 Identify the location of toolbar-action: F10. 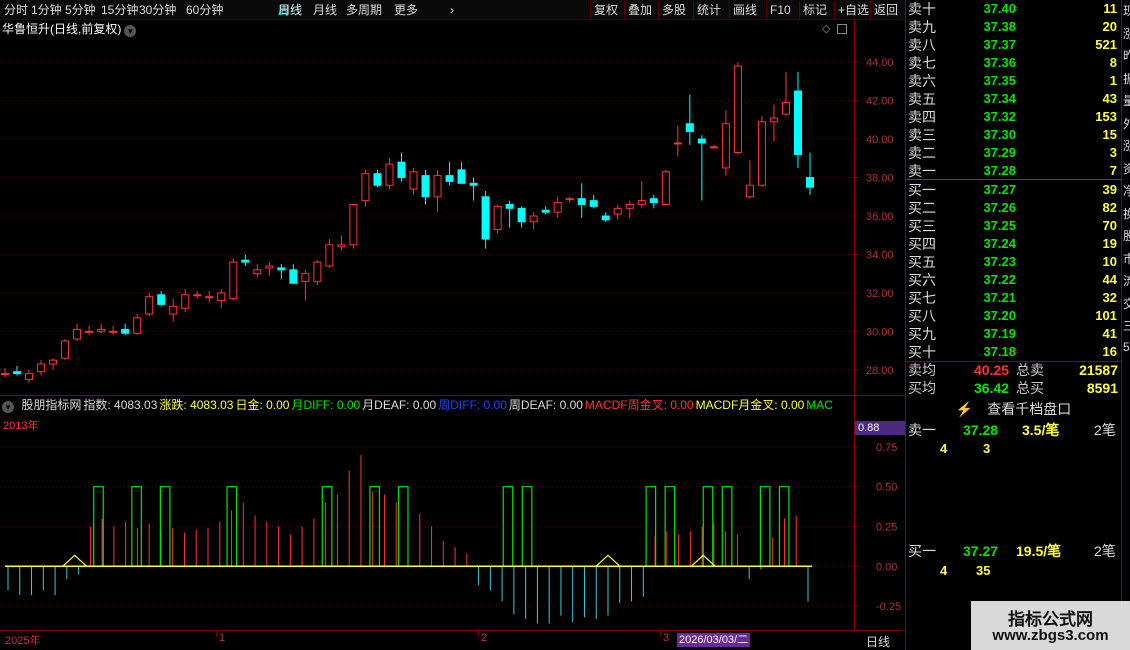
(780, 10).